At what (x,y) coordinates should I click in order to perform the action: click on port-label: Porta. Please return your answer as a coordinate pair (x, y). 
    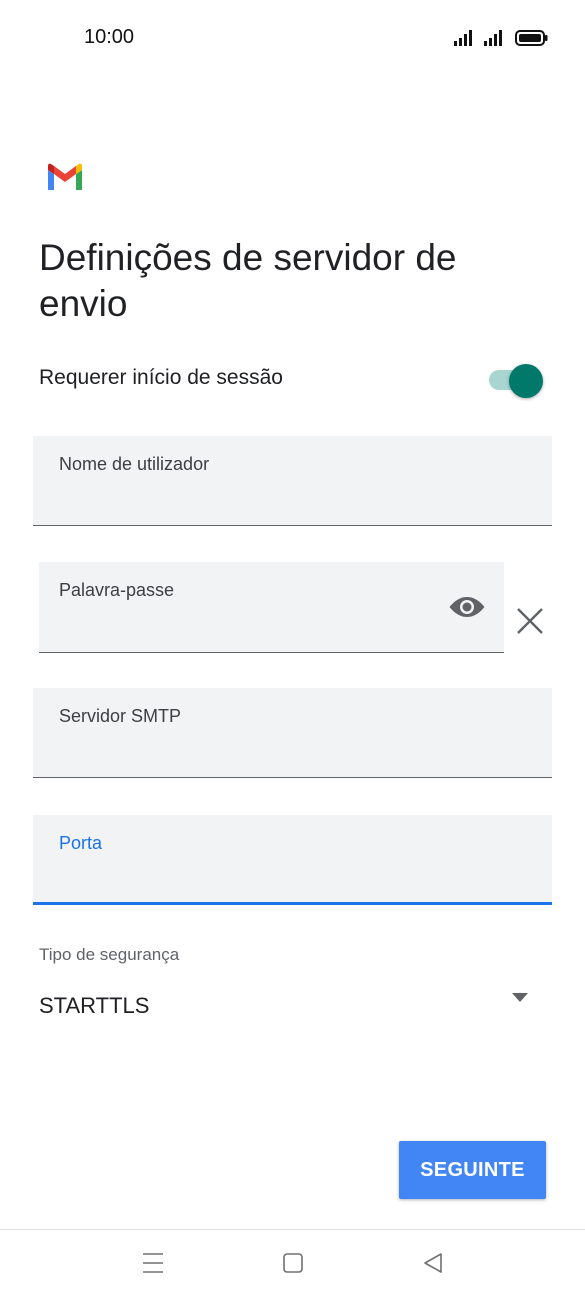
    Looking at the image, I should click on (81, 843).